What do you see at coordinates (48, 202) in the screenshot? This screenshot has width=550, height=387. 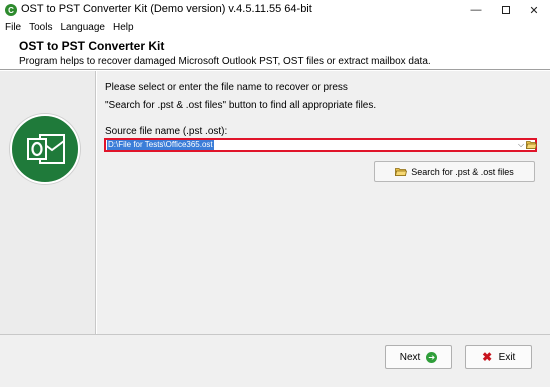 I see `side-panel` at bounding box center [48, 202].